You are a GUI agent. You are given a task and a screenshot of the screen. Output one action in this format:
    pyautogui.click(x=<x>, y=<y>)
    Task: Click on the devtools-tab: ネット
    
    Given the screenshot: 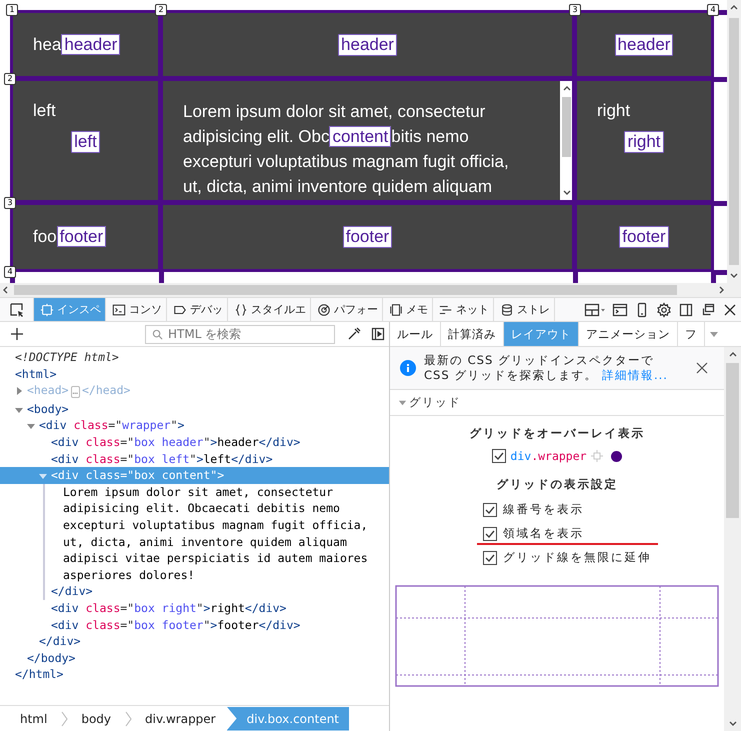 What is the action you would take?
    pyautogui.click(x=463, y=309)
    